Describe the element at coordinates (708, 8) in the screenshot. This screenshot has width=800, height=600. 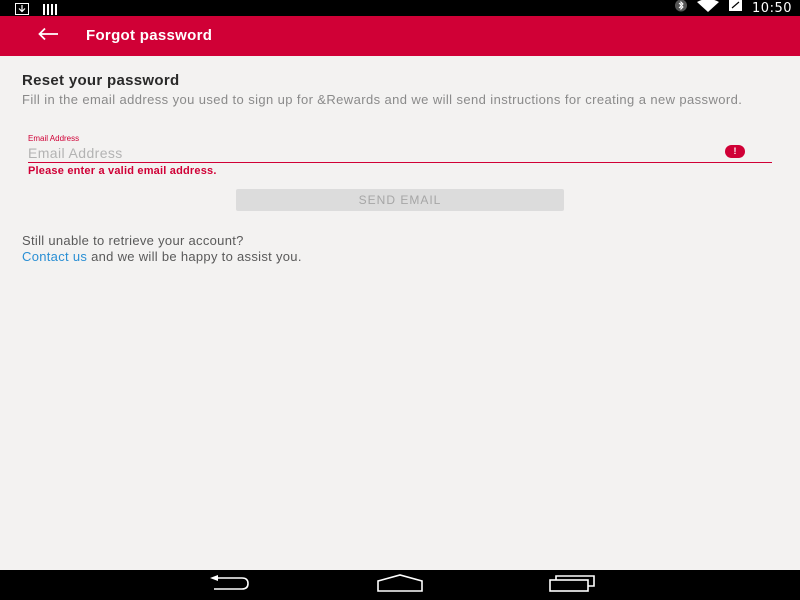
I see `wifi-icon` at that location.